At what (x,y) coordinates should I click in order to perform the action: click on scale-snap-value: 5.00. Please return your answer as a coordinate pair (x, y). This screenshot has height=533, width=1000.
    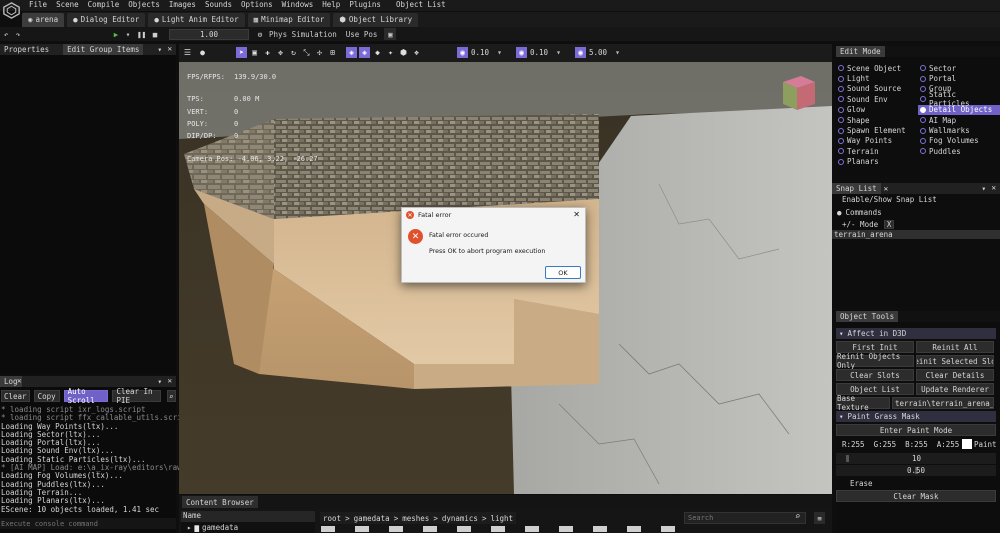
    Looking at the image, I should click on (599, 52).